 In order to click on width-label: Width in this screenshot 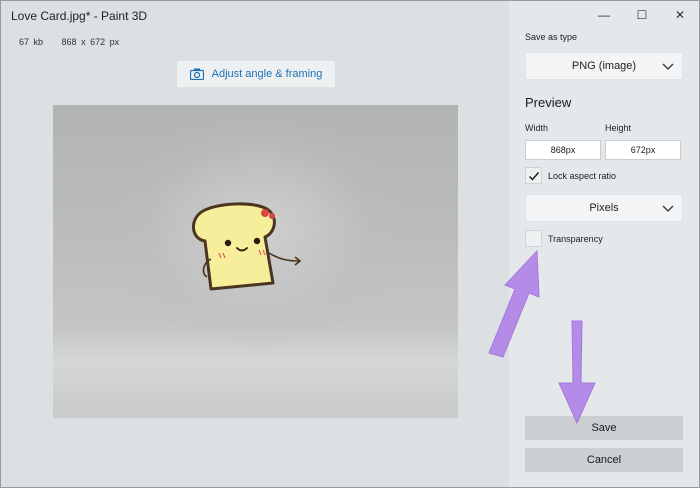, I will do `click(537, 128)`.